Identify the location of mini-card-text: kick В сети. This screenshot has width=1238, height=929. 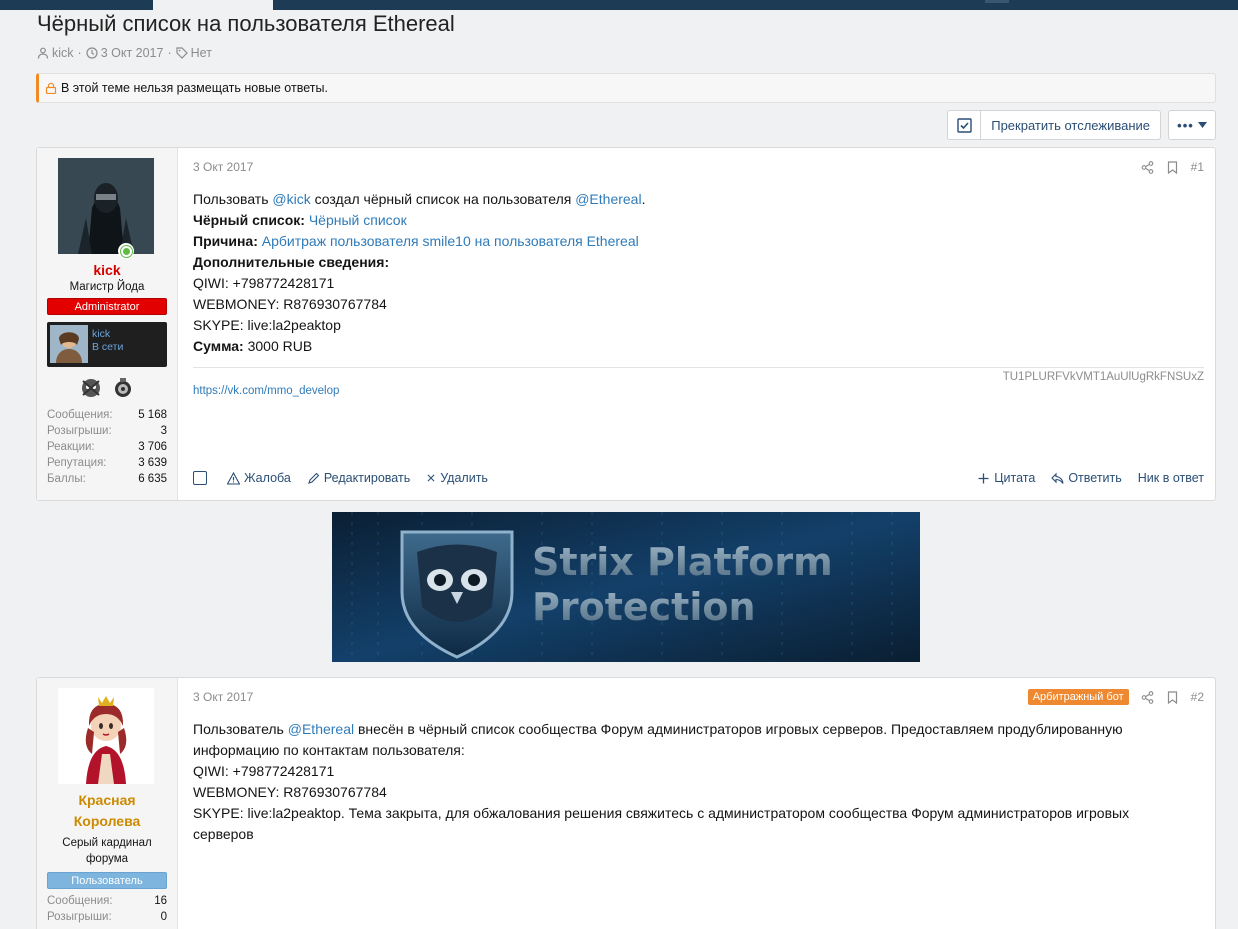
(107, 344).